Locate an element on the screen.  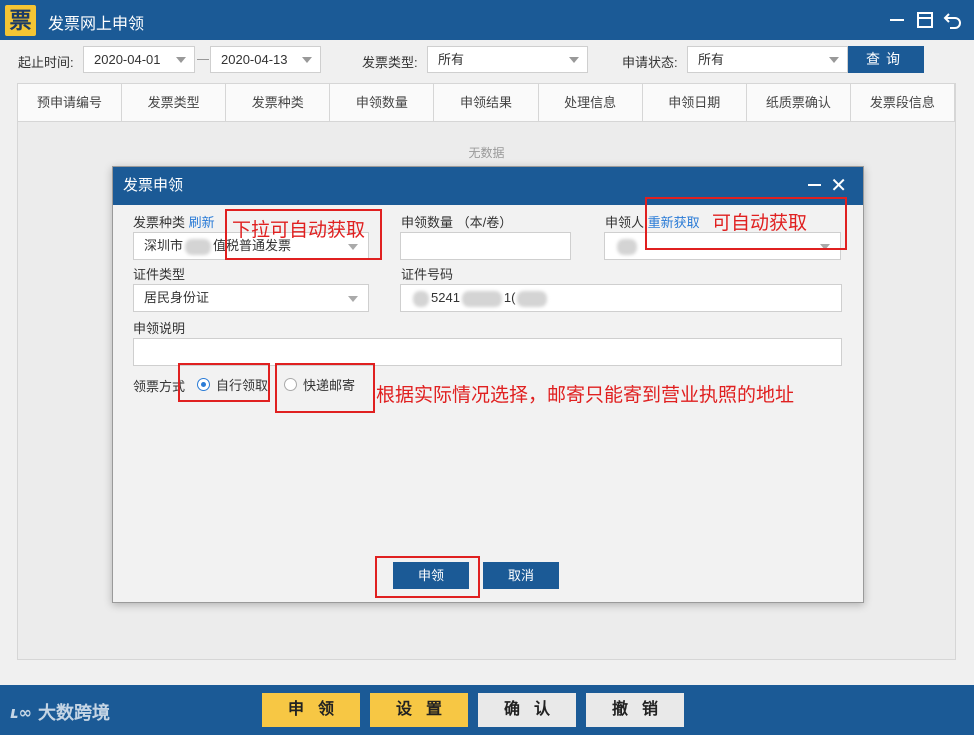
id-number-partial: 5241 is located at coordinates (445, 297).